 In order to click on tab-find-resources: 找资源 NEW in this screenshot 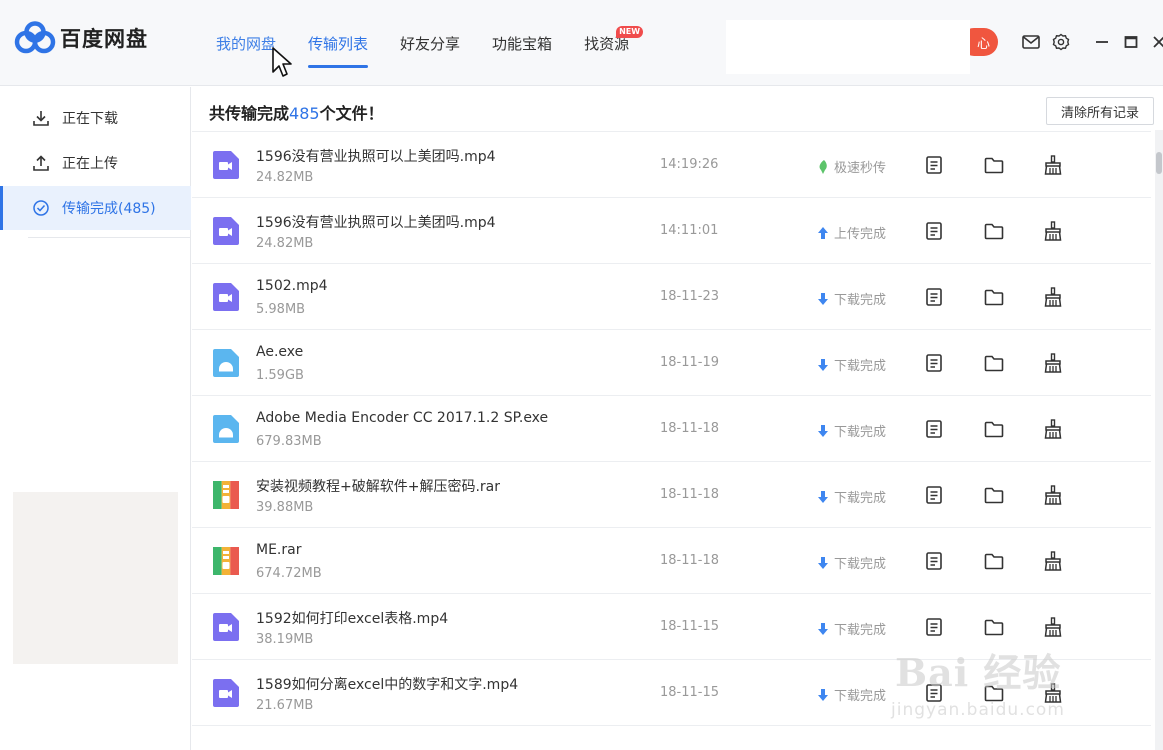, I will do `click(606, 43)`.